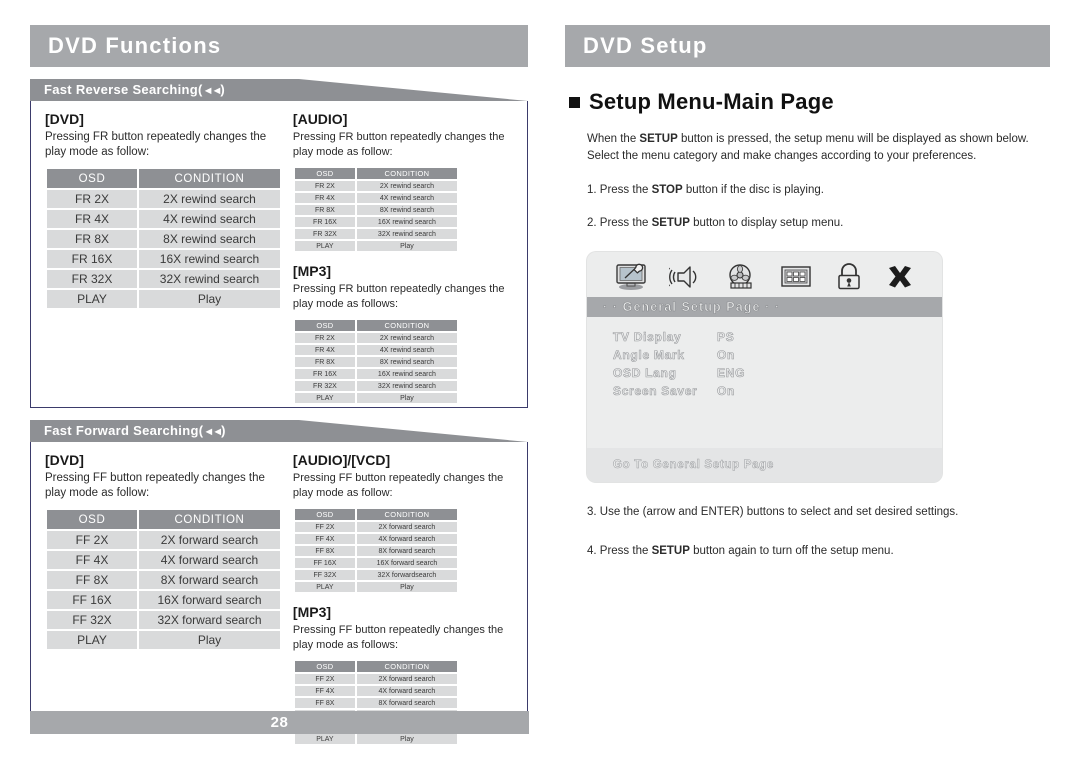 The width and height of the screenshot is (1080, 763). Describe the element at coordinates (645, 45) in the screenshot. I see `right-page-banner-title: DVD Setup` at that location.